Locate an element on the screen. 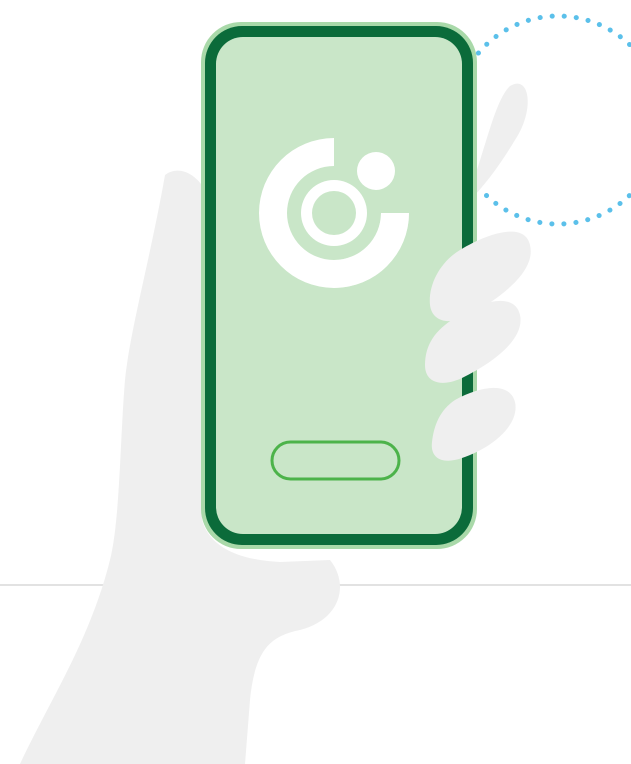 This screenshot has height=764, width=631. hand-thumb is located at coordinates (499, 141).